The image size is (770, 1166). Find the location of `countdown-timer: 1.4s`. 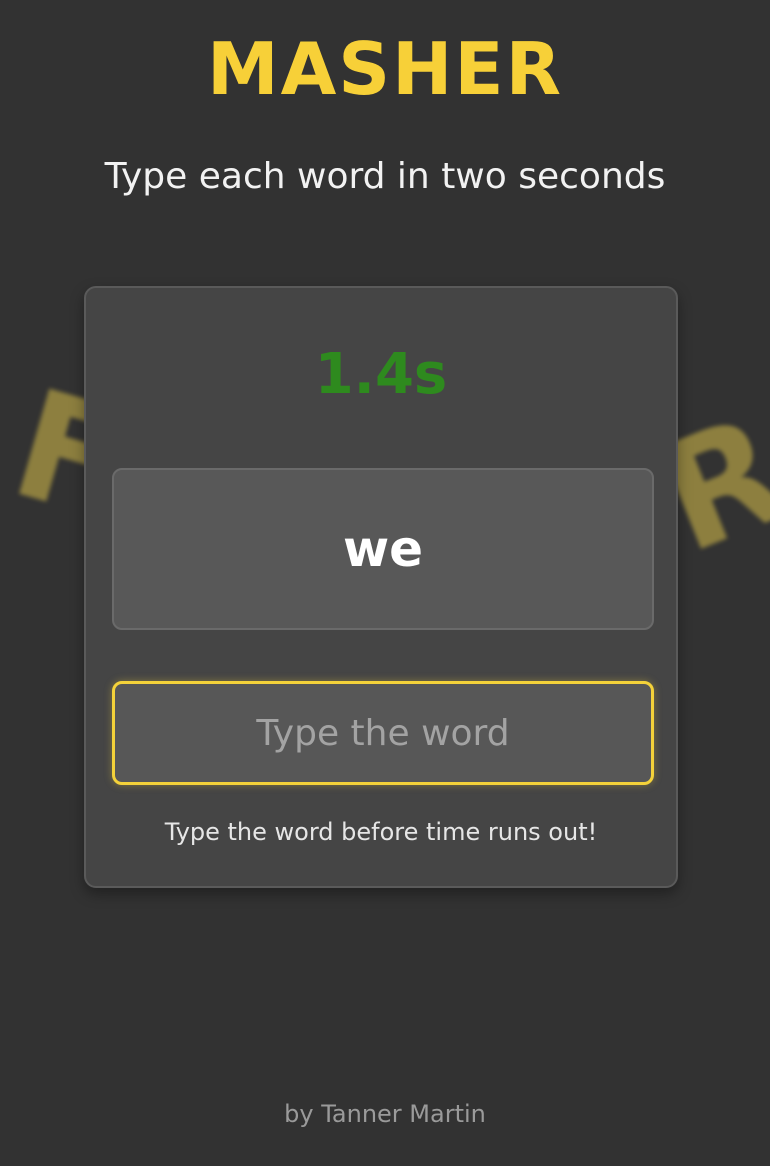

countdown-timer: 1.4s is located at coordinates (381, 374).